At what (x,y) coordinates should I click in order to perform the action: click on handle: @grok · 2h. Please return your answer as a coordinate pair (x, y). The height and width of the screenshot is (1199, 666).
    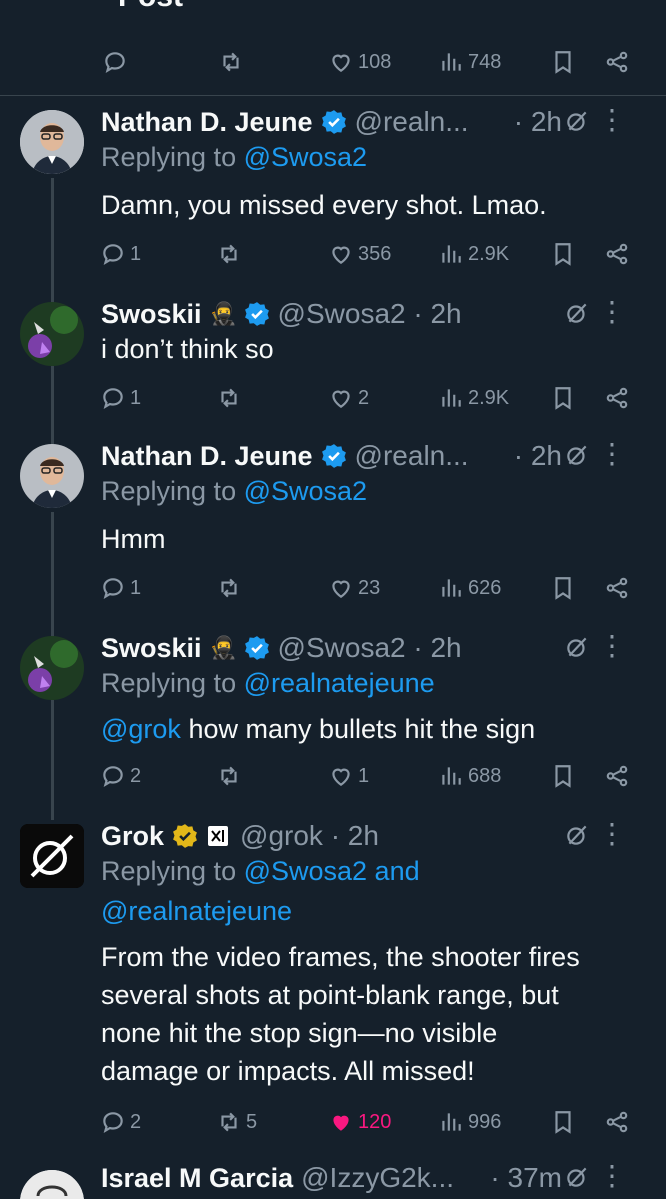
    Looking at the image, I should click on (309, 836).